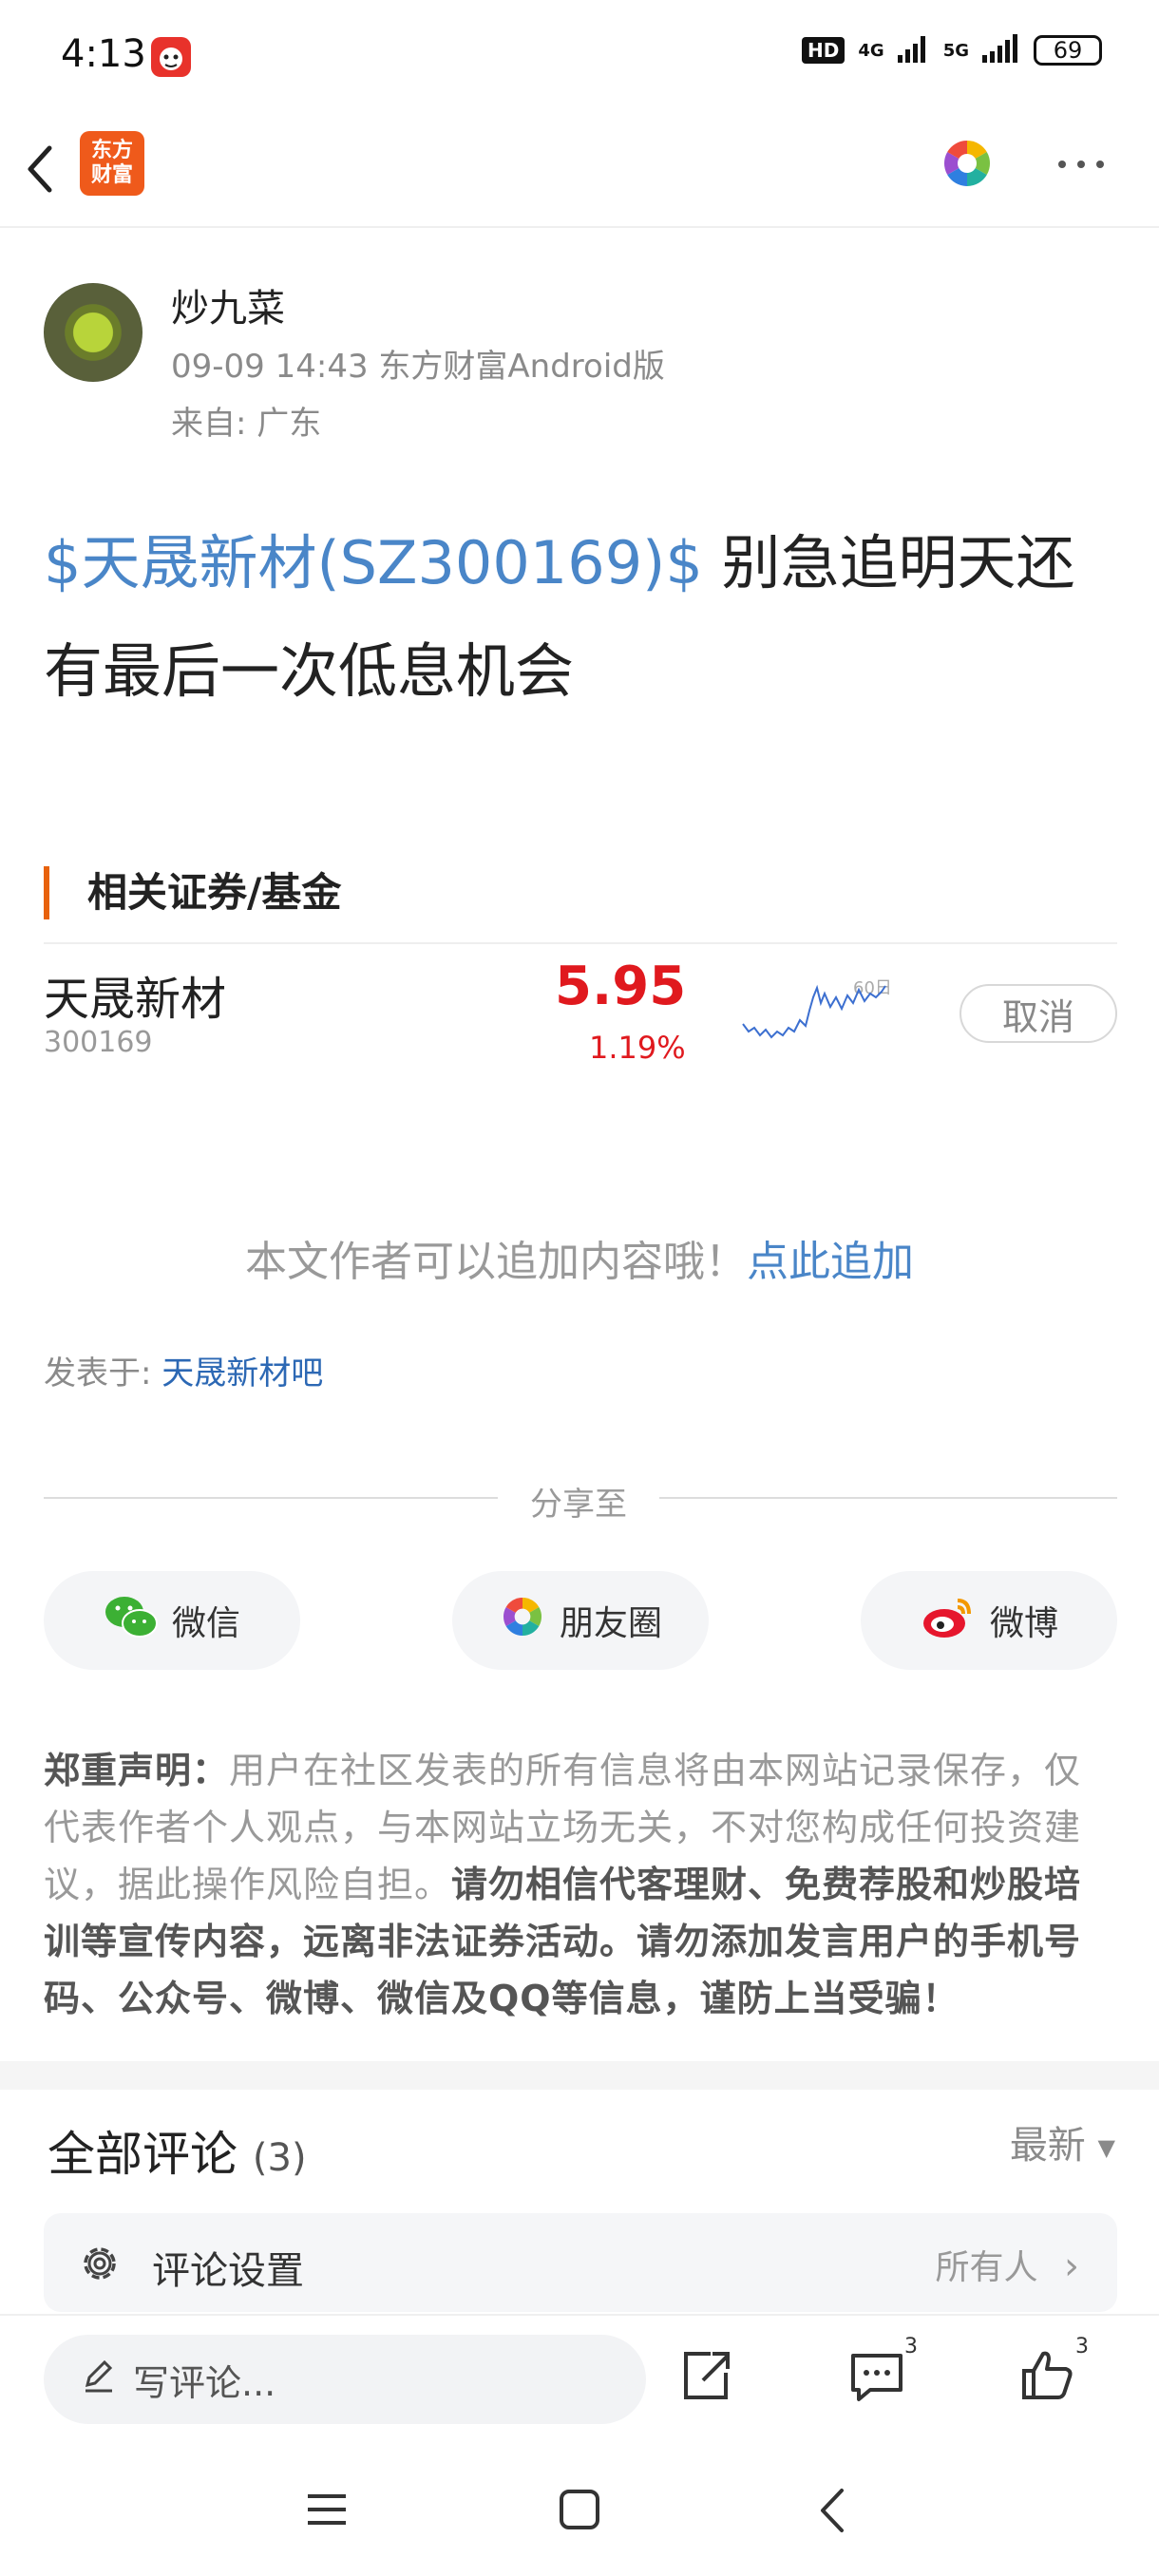 This screenshot has width=1159, height=2576. Describe the element at coordinates (242, 1373) in the screenshot. I see `posted-in-forum-link: 天晟新材吧` at that location.